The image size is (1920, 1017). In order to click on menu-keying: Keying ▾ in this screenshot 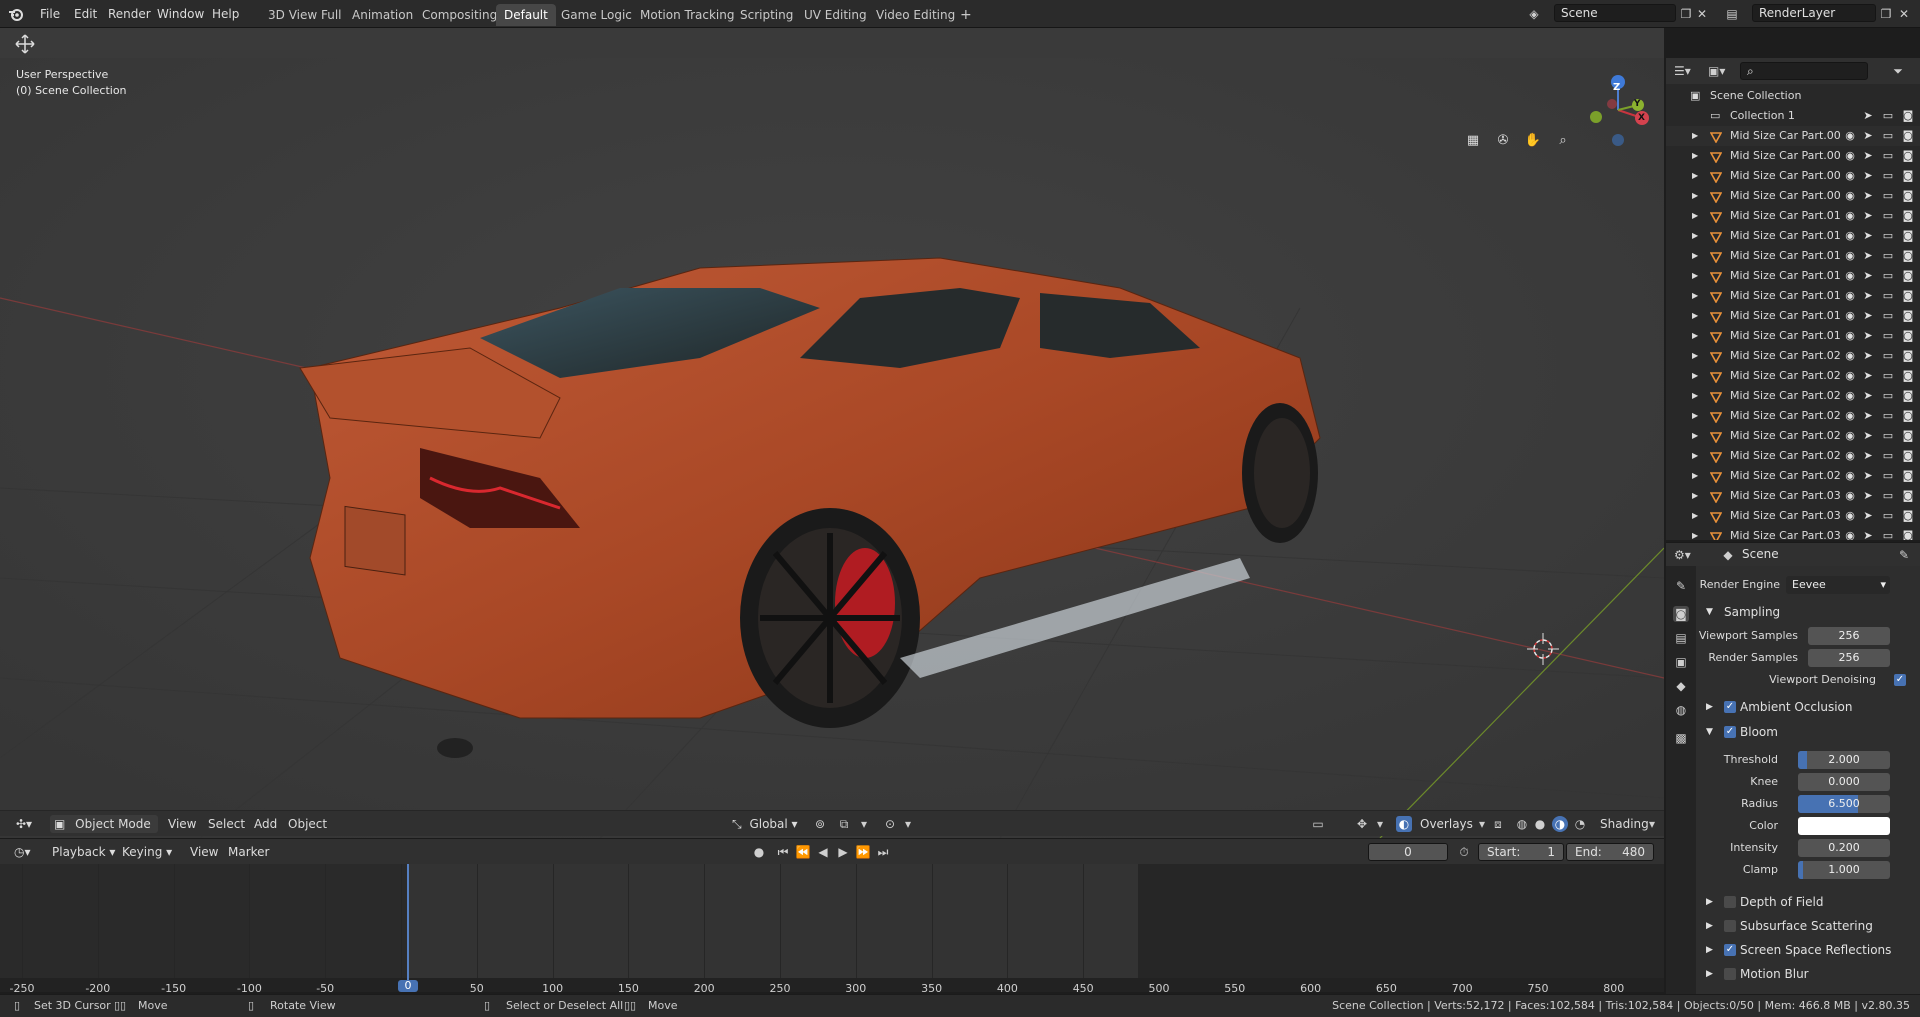, I will do `click(147, 852)`.